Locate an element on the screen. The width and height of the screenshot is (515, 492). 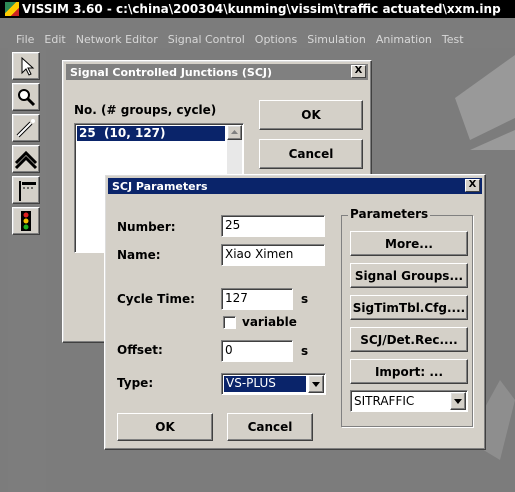
type-select: VS-PLUS is located at coordinates (273, 384).